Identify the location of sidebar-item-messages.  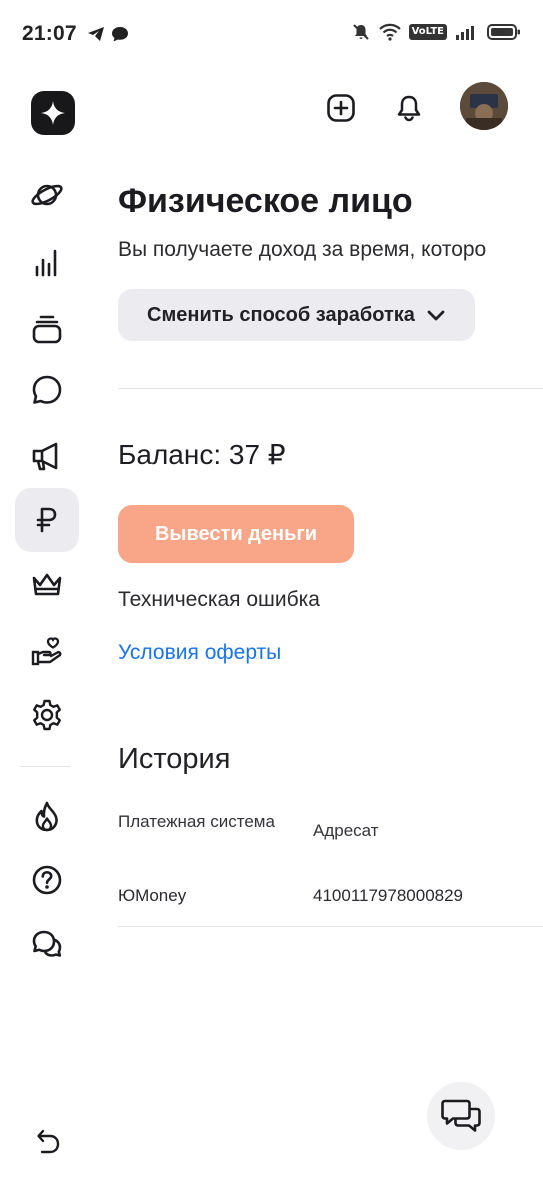
(47, 390).